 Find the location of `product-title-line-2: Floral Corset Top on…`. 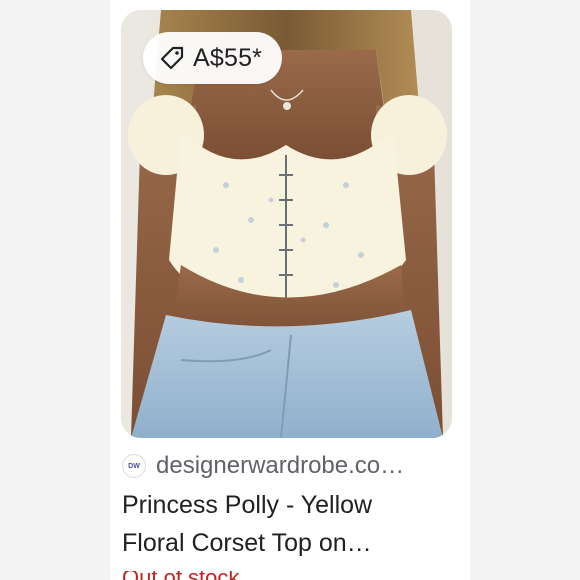

product-title-line-2: Floral Corset Top on… is located at coordinates (247, 543).